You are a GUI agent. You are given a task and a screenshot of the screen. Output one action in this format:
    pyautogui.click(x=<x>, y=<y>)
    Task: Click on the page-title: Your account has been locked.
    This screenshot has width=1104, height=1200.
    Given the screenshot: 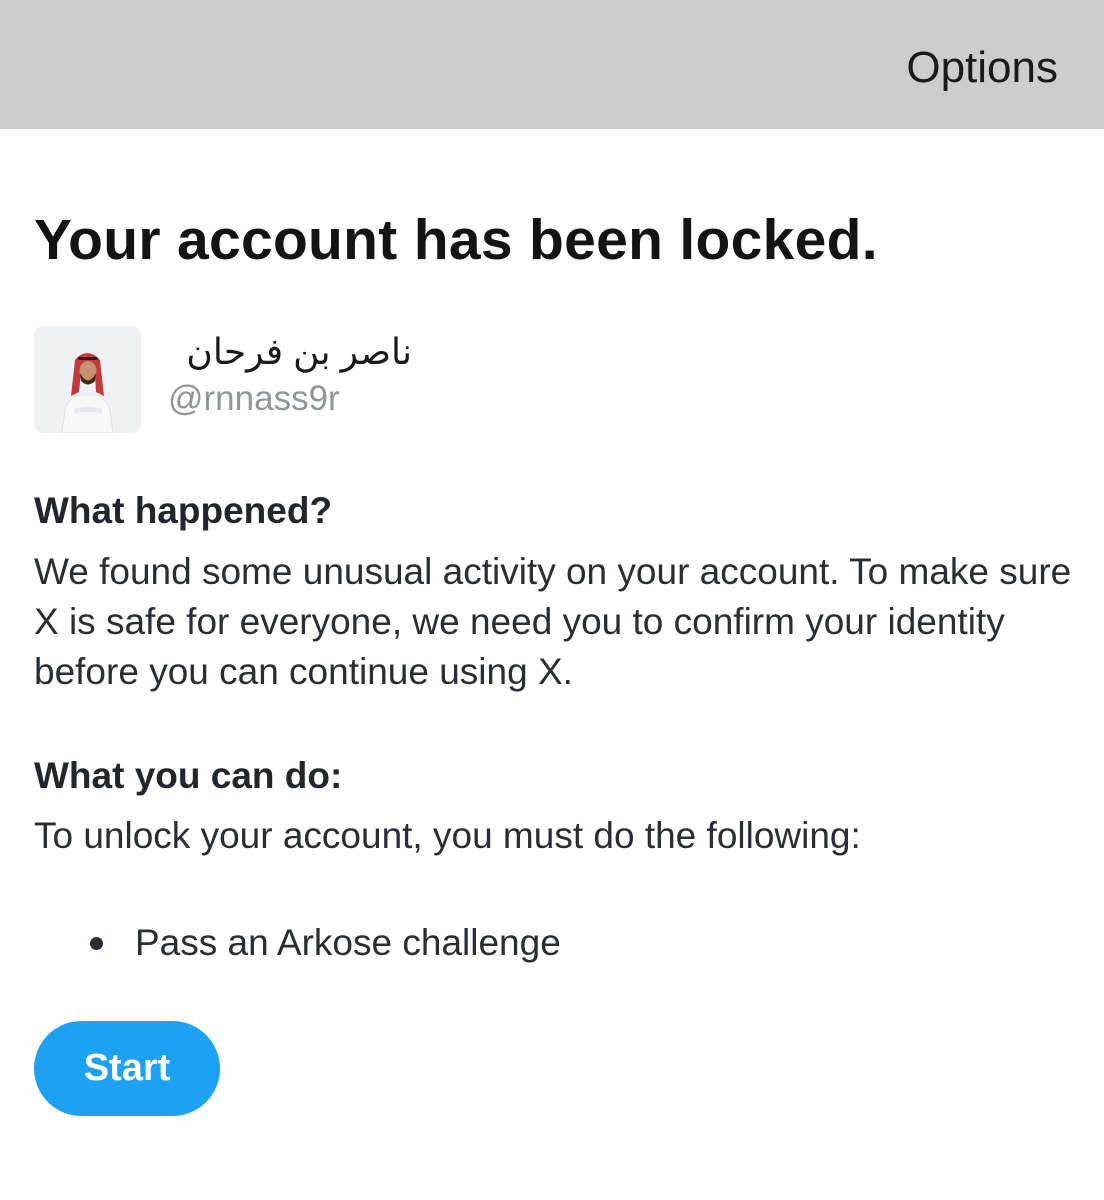 What is the action you would take?
    pyautogui.click(x=456, y=240)
    